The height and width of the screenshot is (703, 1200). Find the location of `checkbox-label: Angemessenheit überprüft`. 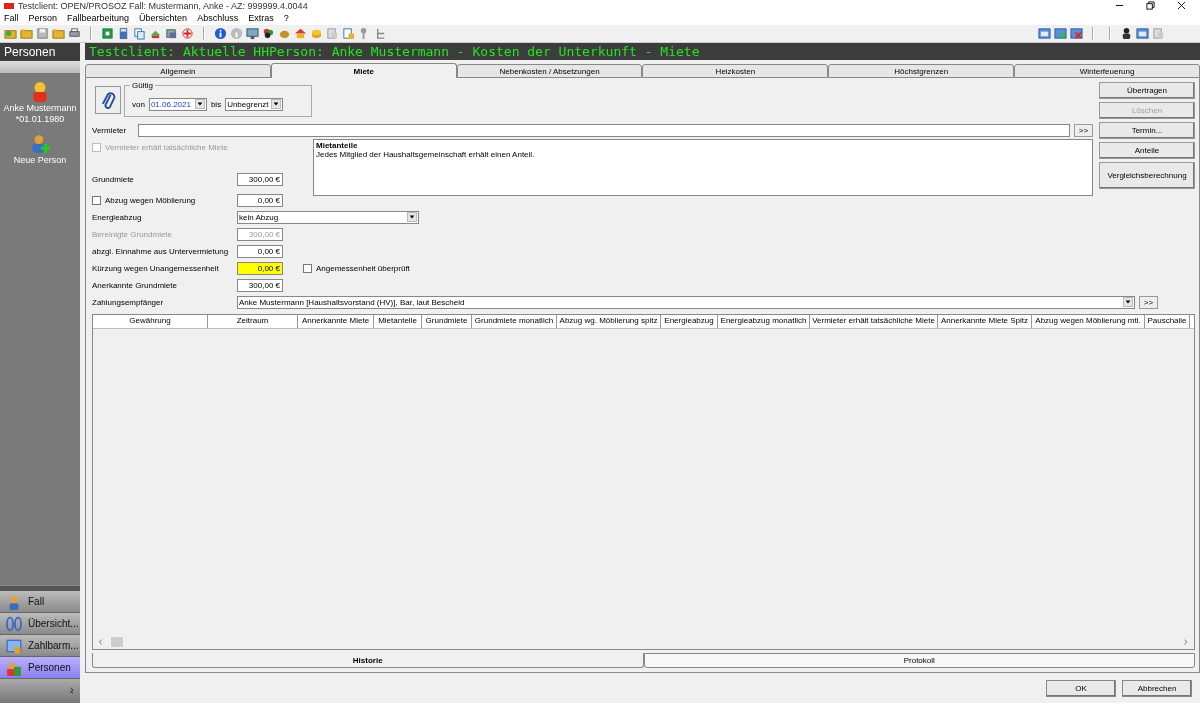

checkbox-label: Angemessenheit überprüft is located at coordinates (363, 268).